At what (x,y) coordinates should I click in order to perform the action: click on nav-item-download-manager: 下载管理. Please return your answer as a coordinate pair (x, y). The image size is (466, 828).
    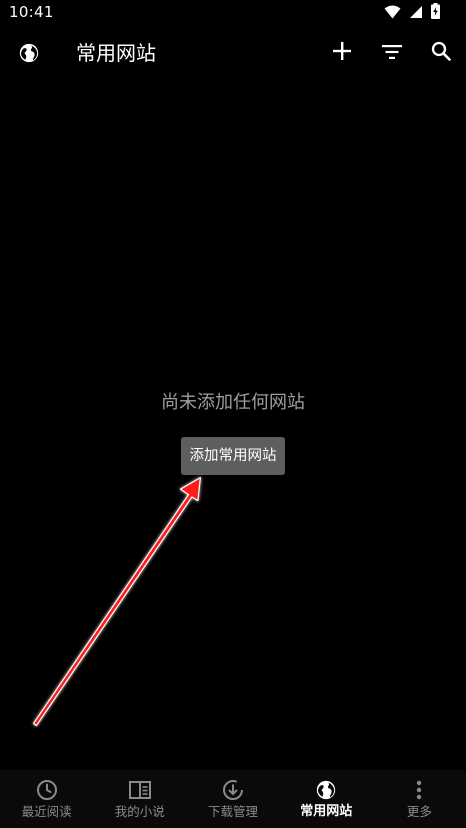
    Looking at the image, I should click on (232, 799).